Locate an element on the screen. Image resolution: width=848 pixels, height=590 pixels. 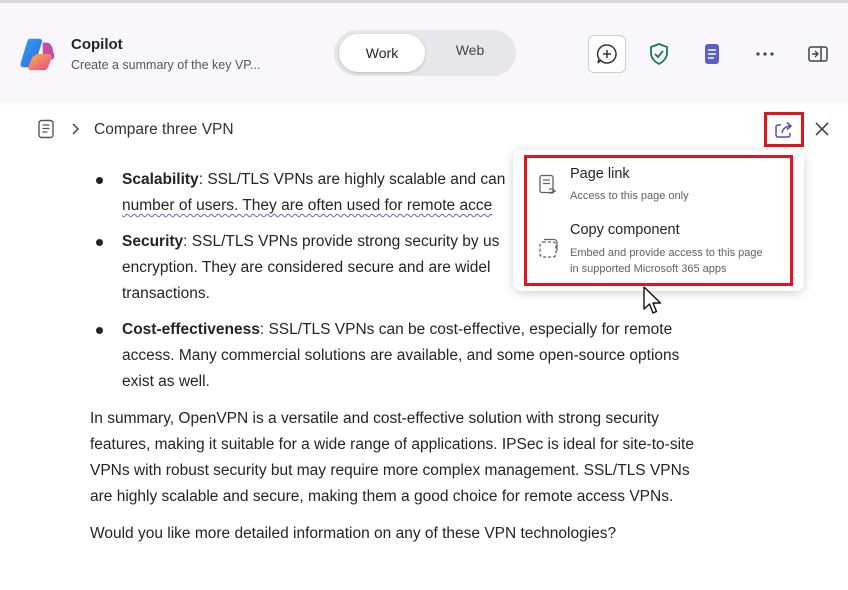
menu-item-subtitle-line: in supported Microsoft 365 apps is located at coordinates (648, 269).